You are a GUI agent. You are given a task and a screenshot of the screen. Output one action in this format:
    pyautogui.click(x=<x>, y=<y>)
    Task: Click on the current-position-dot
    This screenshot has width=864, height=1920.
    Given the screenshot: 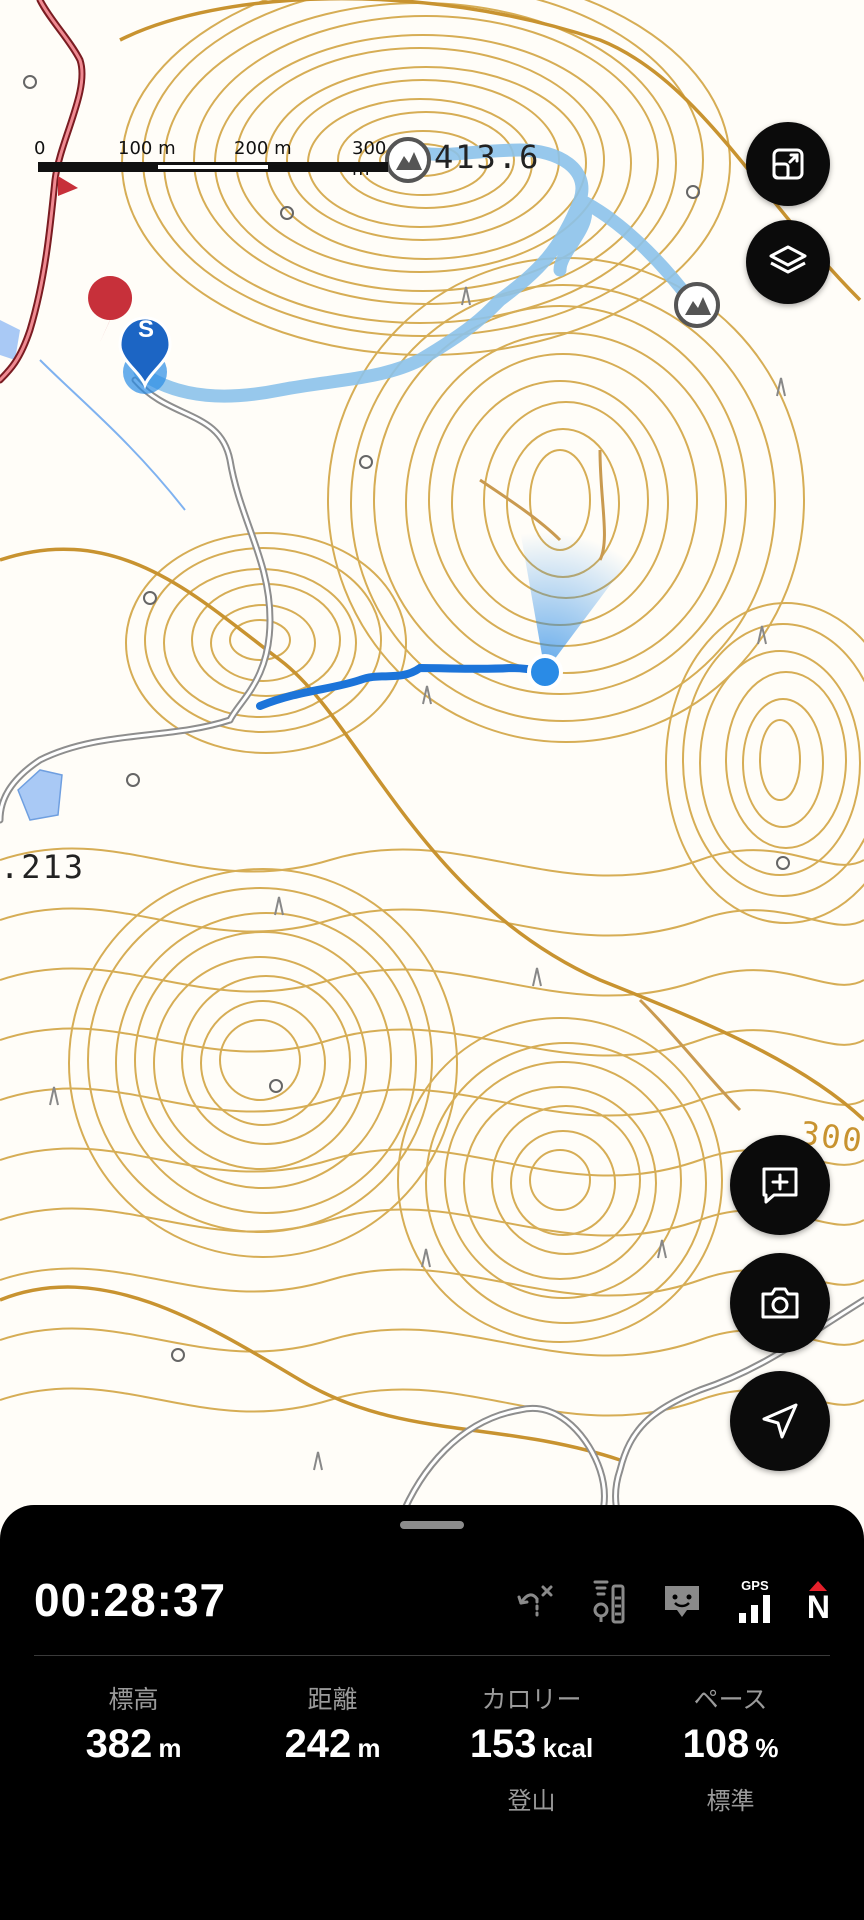 What is the action you would take?
    pyautogui.click(x=545, y=672)
    